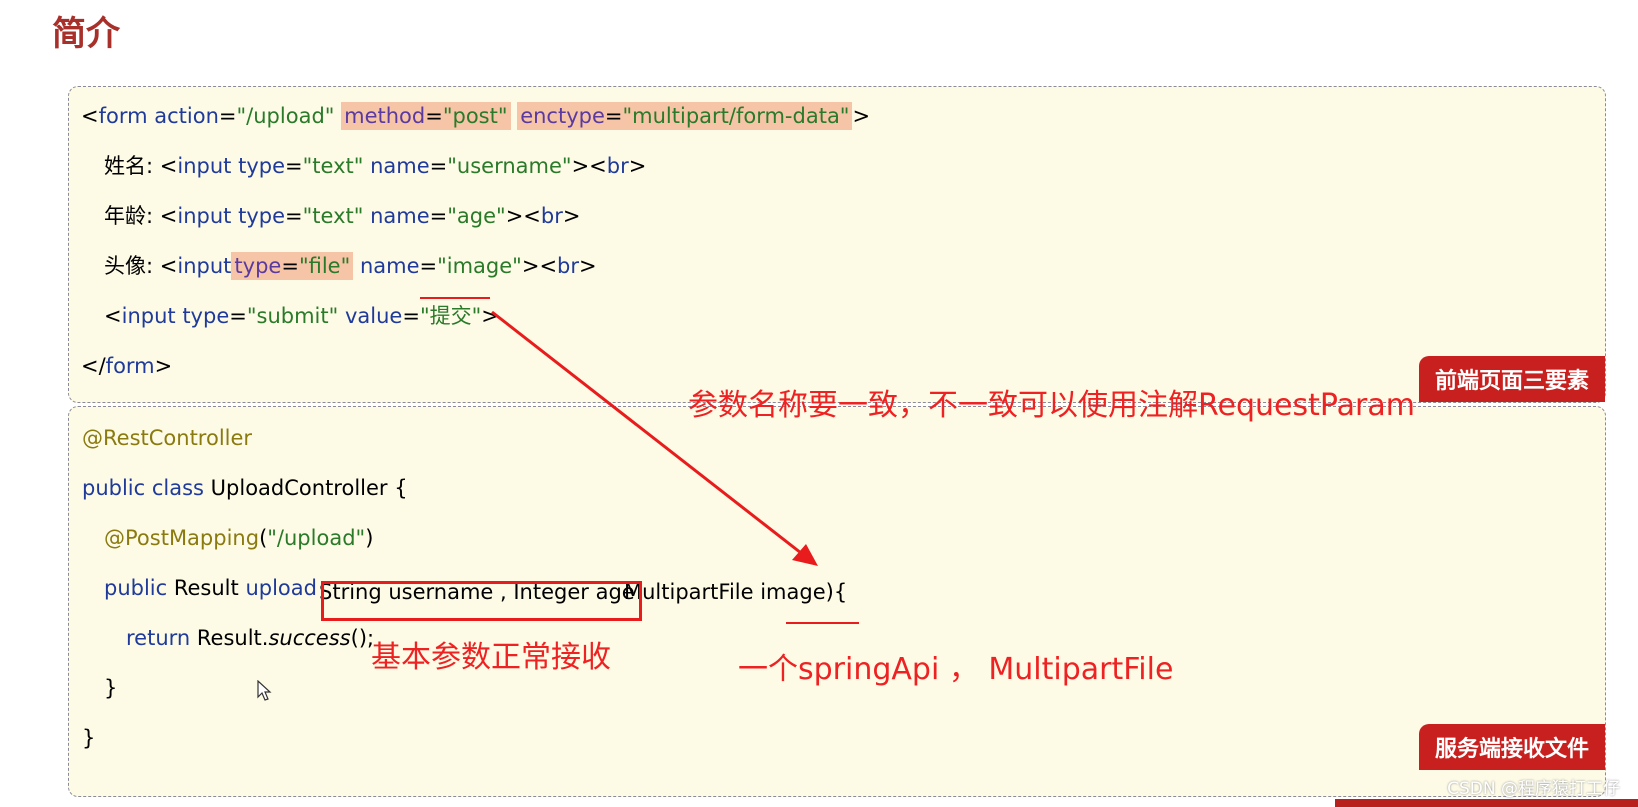 This screenshot has height=807, width=1638. What do you see at coordinates (1051, 405) in the screenshot?
I see `note-param-name: 参数名称要一致，不一致可以使用注解RequestParam` at bounding box center [1051, 405].